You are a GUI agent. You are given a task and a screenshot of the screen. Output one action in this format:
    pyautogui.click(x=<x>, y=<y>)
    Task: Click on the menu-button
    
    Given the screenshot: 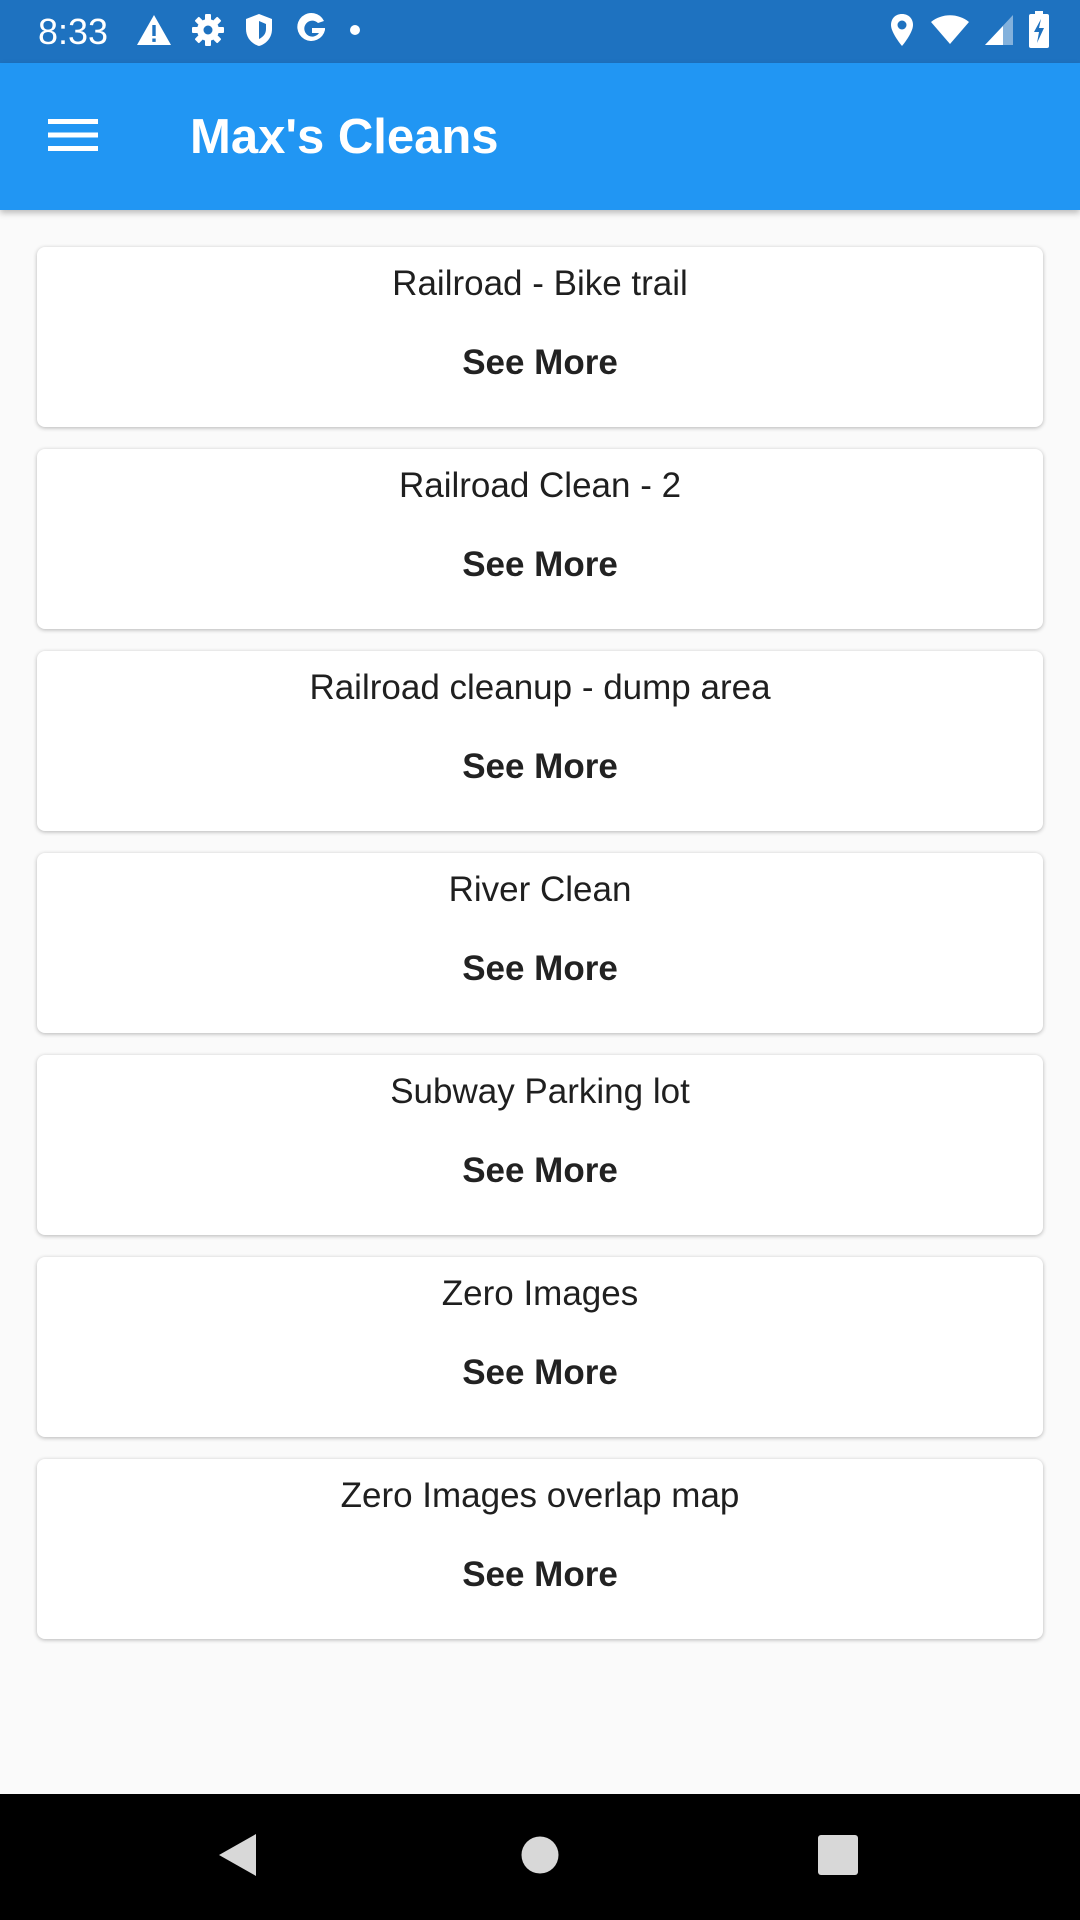 What is the action you would take?
    pyautogui.click(x=73, y=137)
    